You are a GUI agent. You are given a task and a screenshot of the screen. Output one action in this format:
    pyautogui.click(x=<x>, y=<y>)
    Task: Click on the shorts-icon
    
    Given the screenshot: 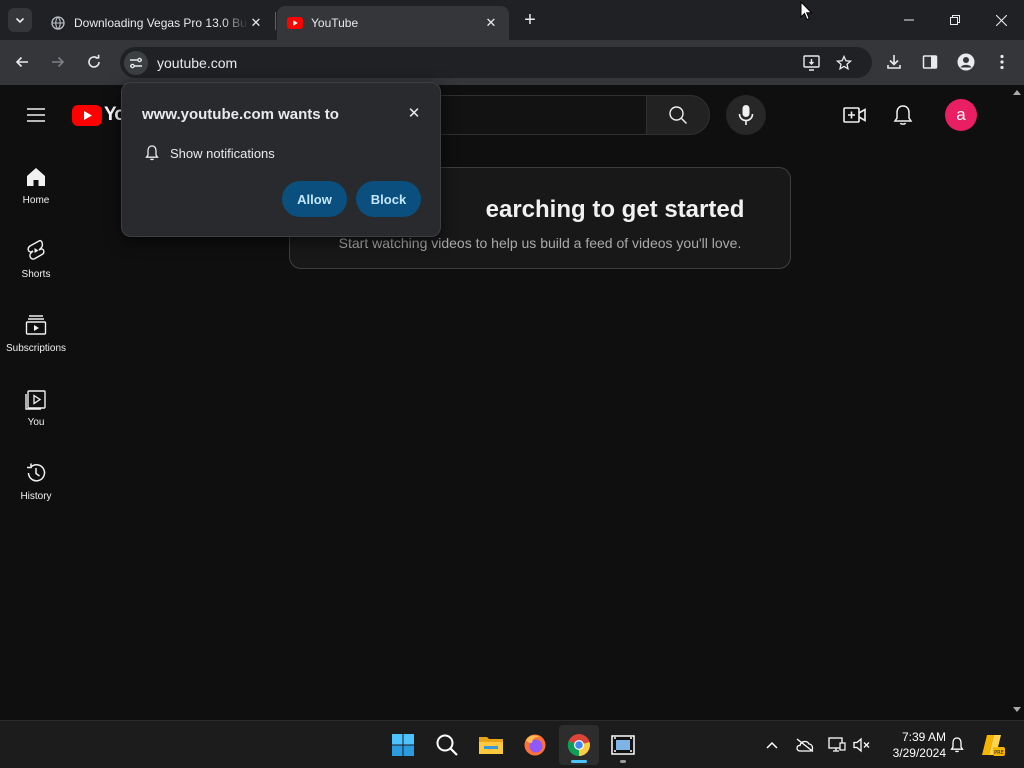 What is the action you would take?
    pyautogui.click(x=36, y=251)
    